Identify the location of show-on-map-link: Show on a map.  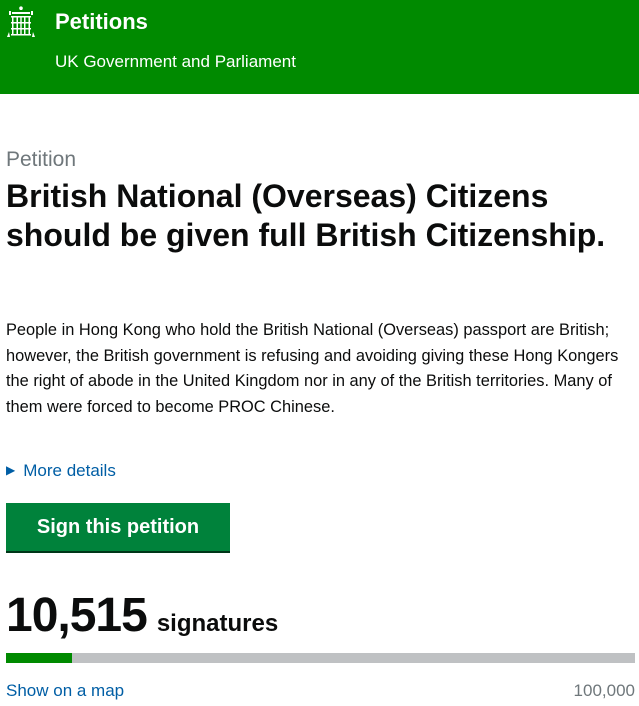
(65, 691).